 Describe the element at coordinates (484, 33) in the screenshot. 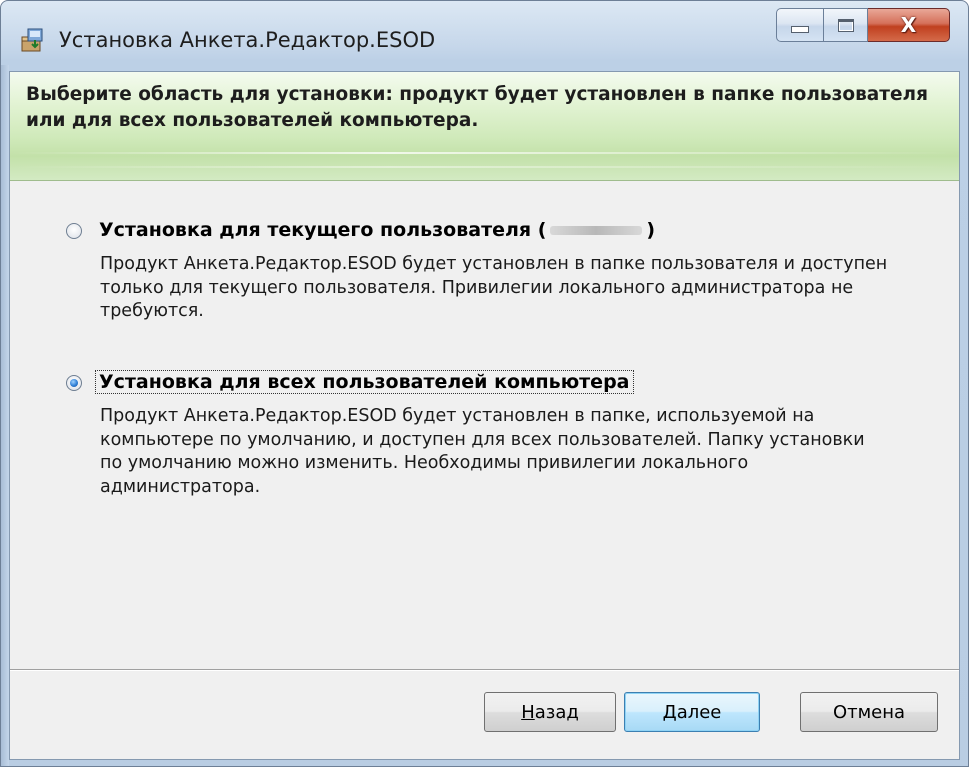

I see `title-bar: Установка Анкета.Редактор.ESOD X` at that location.